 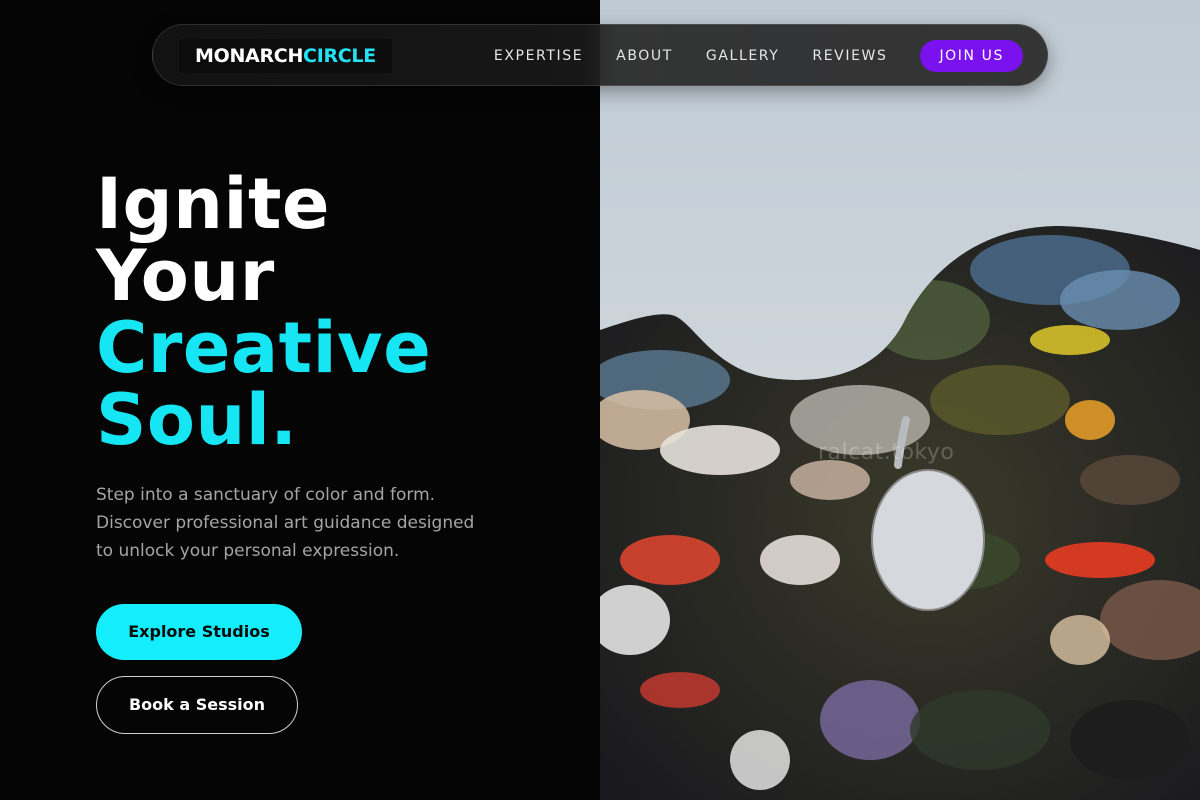 What do you see at coordinates (197, 420) in the screenshot?
I see `hero-title-line-accent: Soul.` at bounding box center [197, 420].